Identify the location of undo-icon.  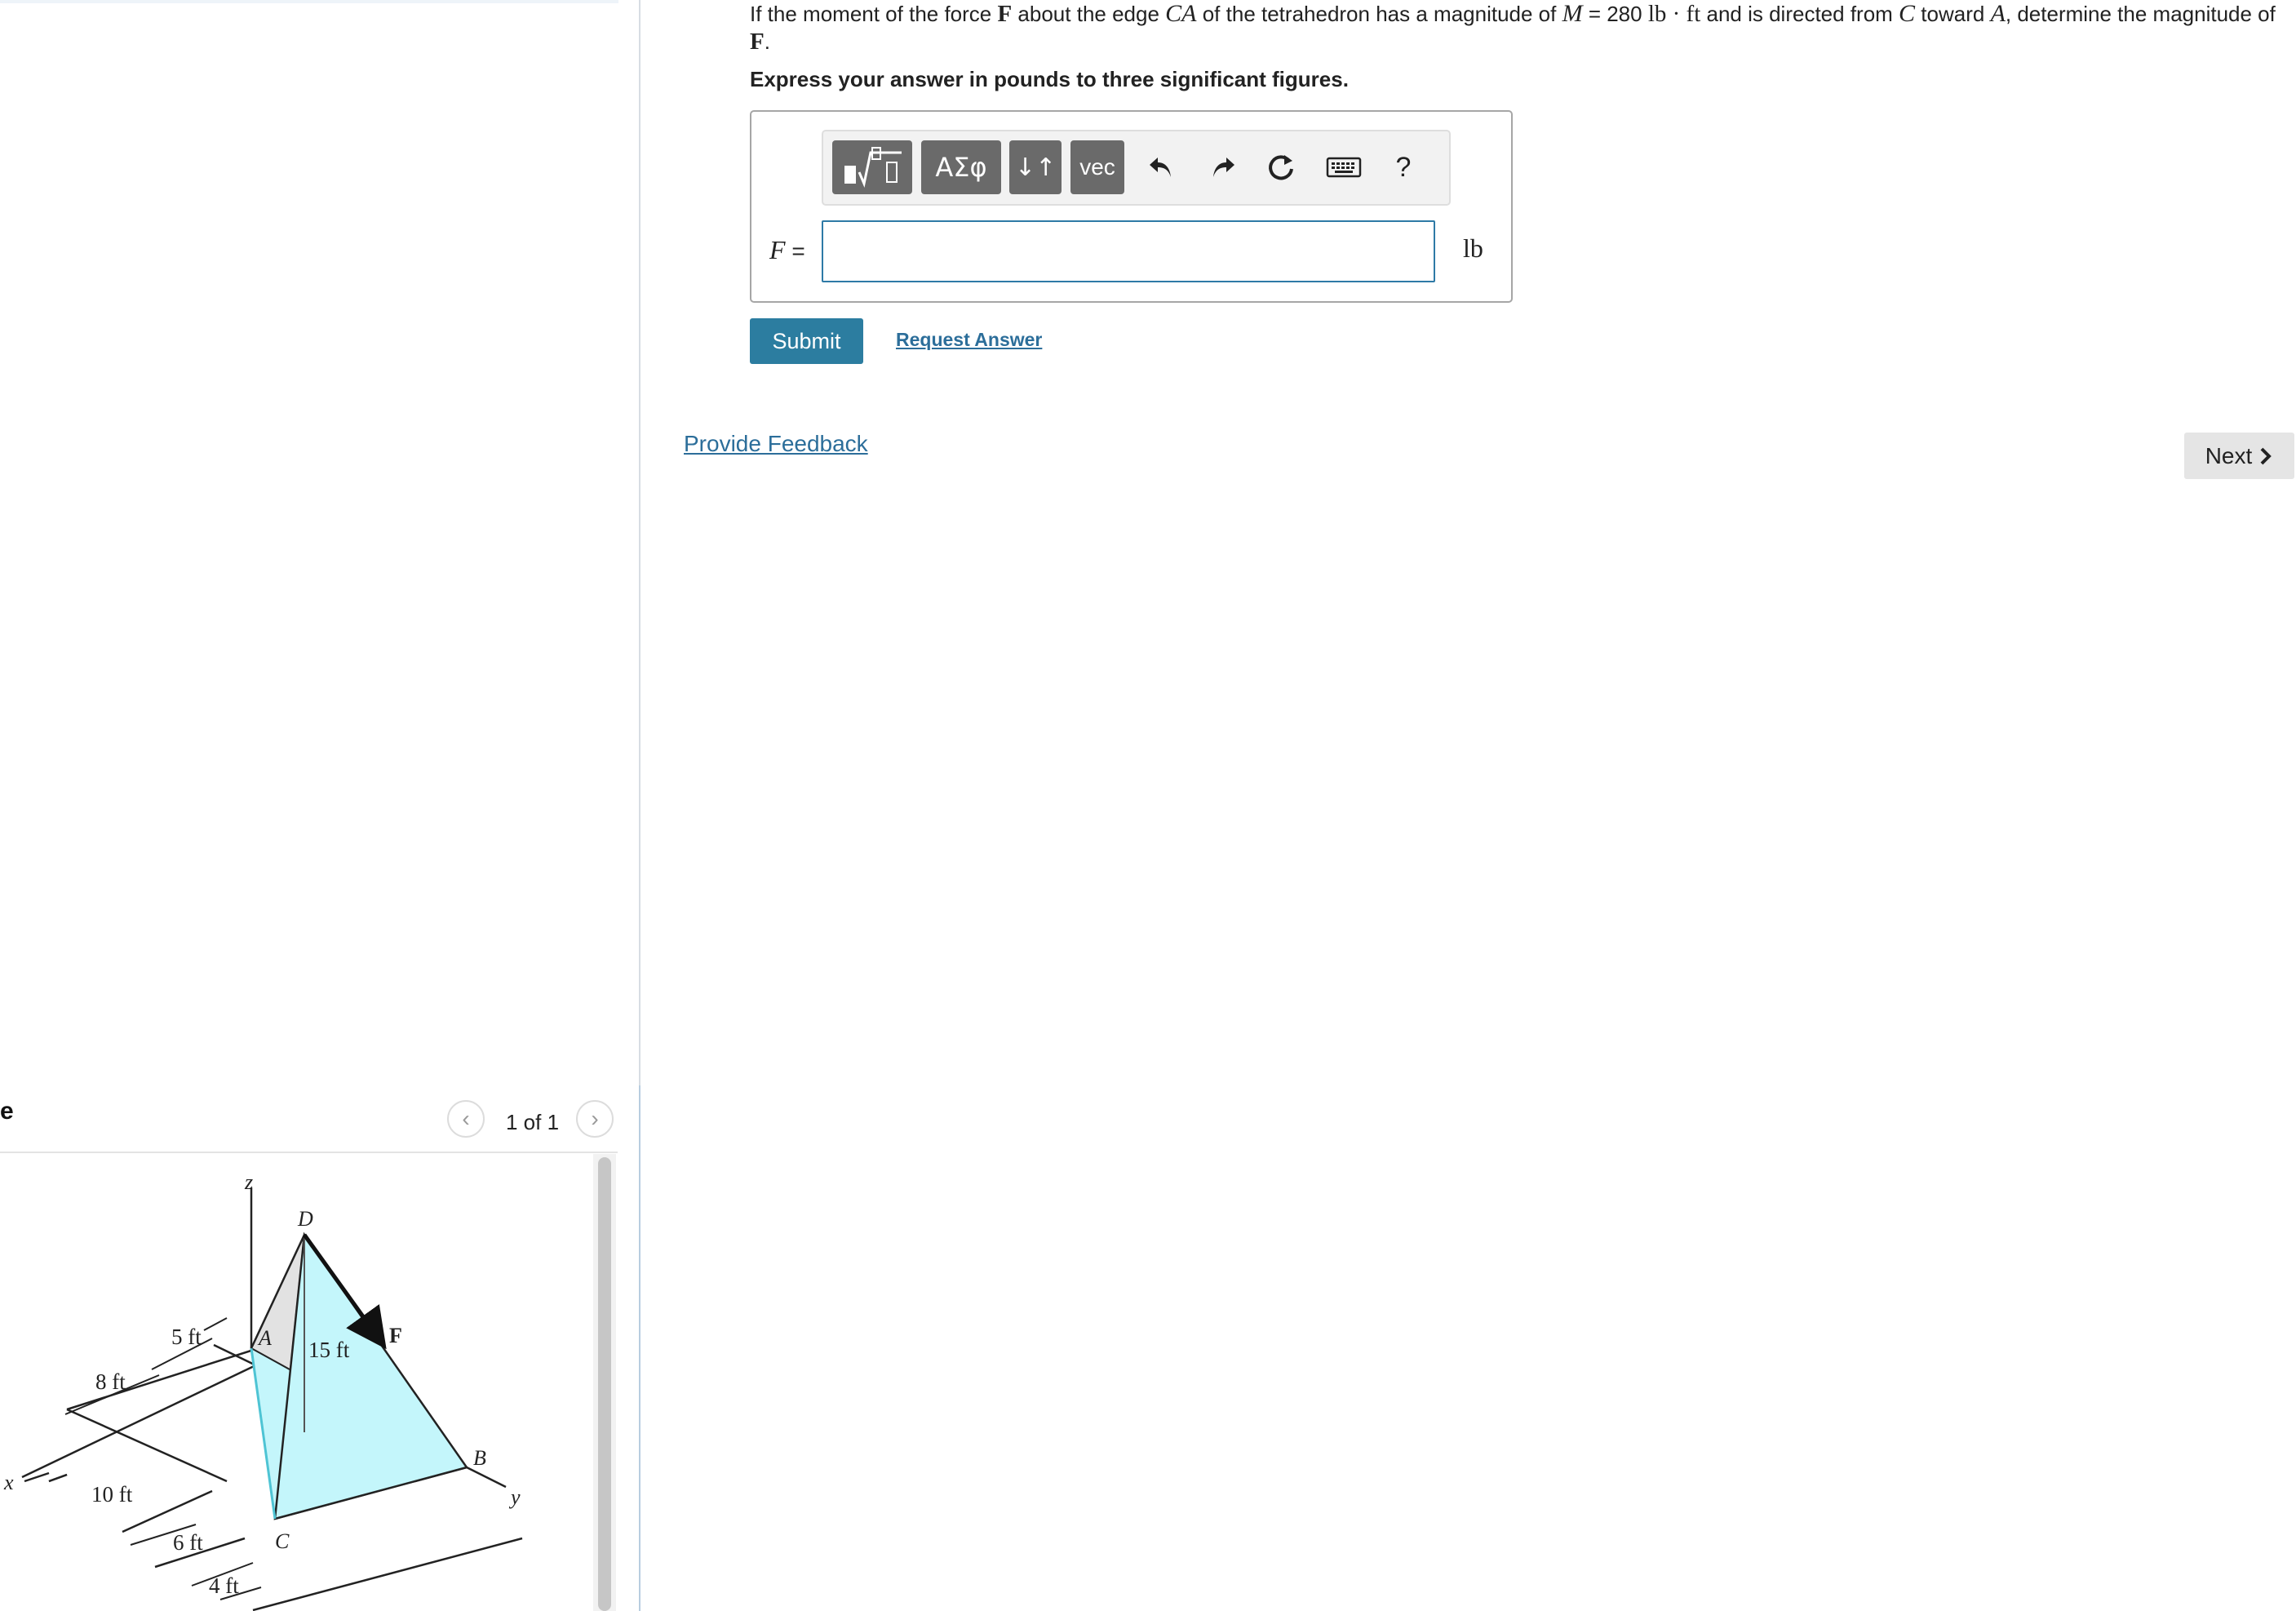
(1160, 167).